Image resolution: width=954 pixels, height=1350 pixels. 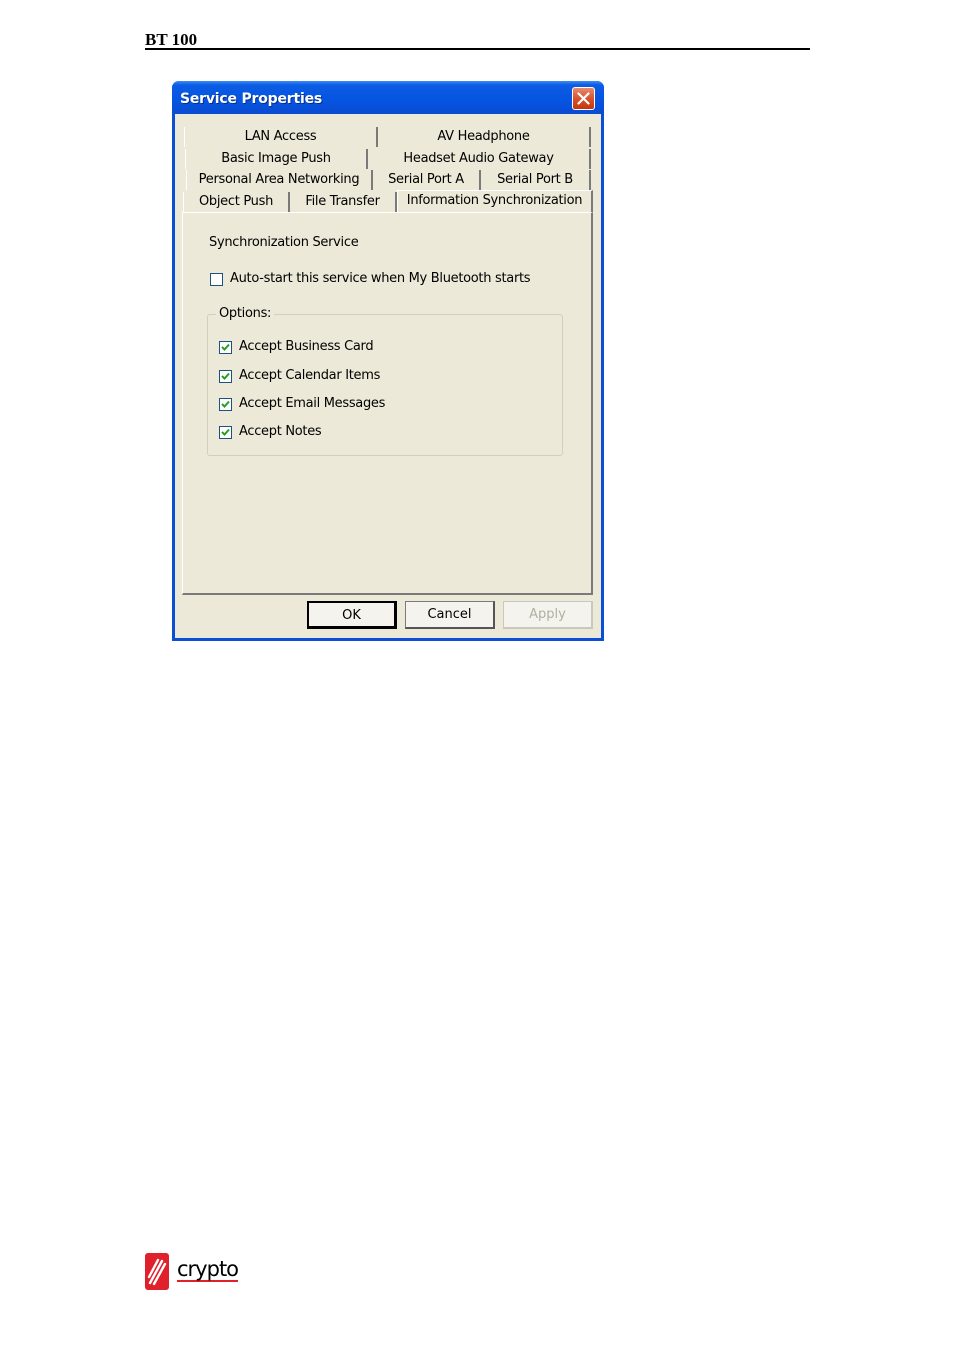 What do you see at coordinates (216, 279) in the screenshot?
I see `autostart-checkbox` at bounding box center [216, 279].